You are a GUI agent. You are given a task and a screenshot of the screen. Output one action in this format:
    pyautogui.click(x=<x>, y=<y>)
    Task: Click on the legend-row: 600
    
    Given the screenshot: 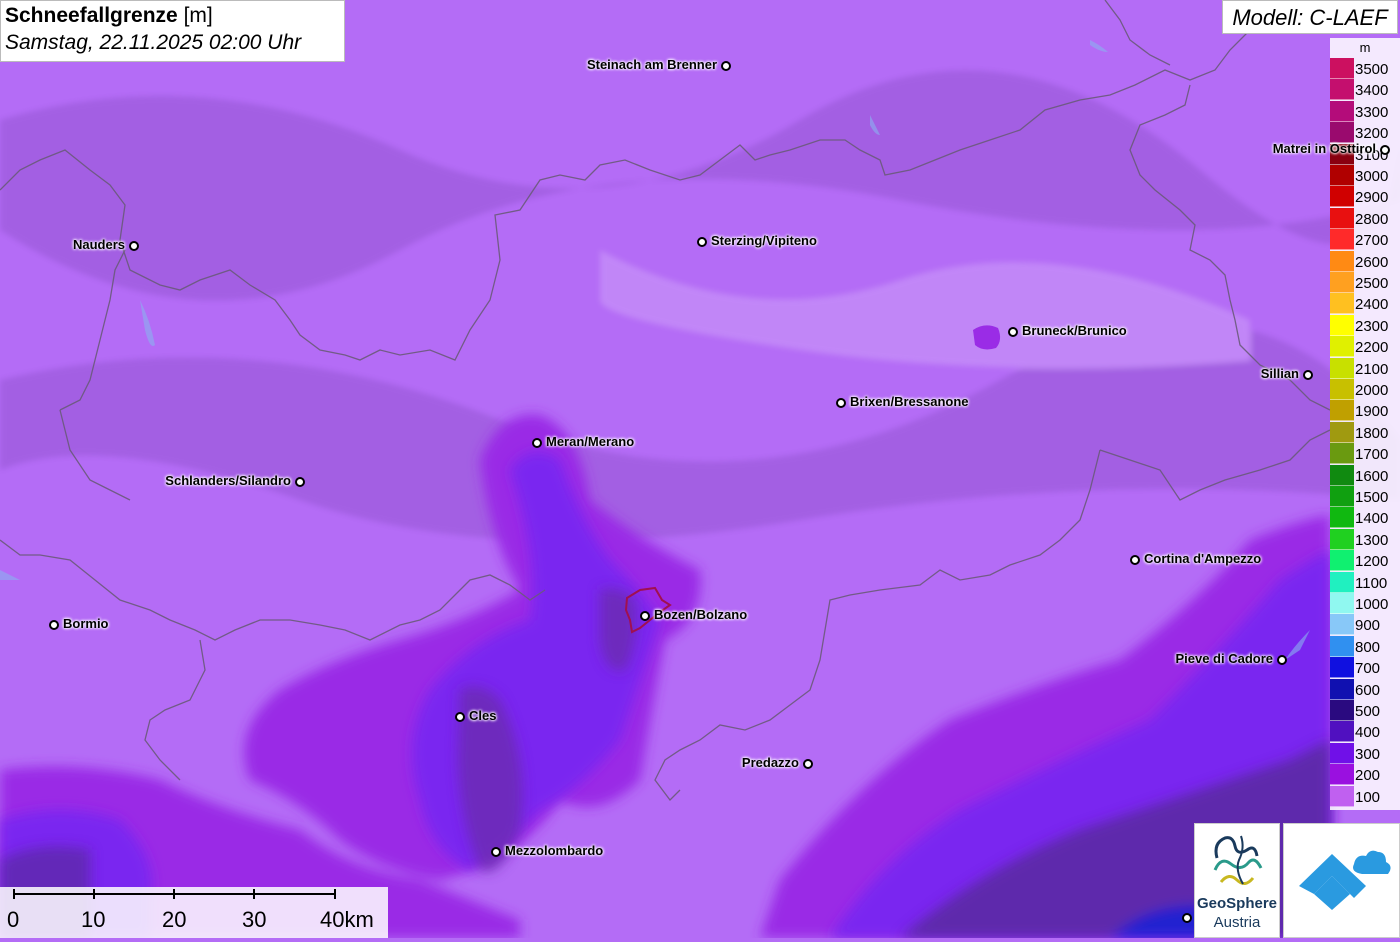 What is the action you would take?
    pyautogui.click(x=1365, y=689)
    